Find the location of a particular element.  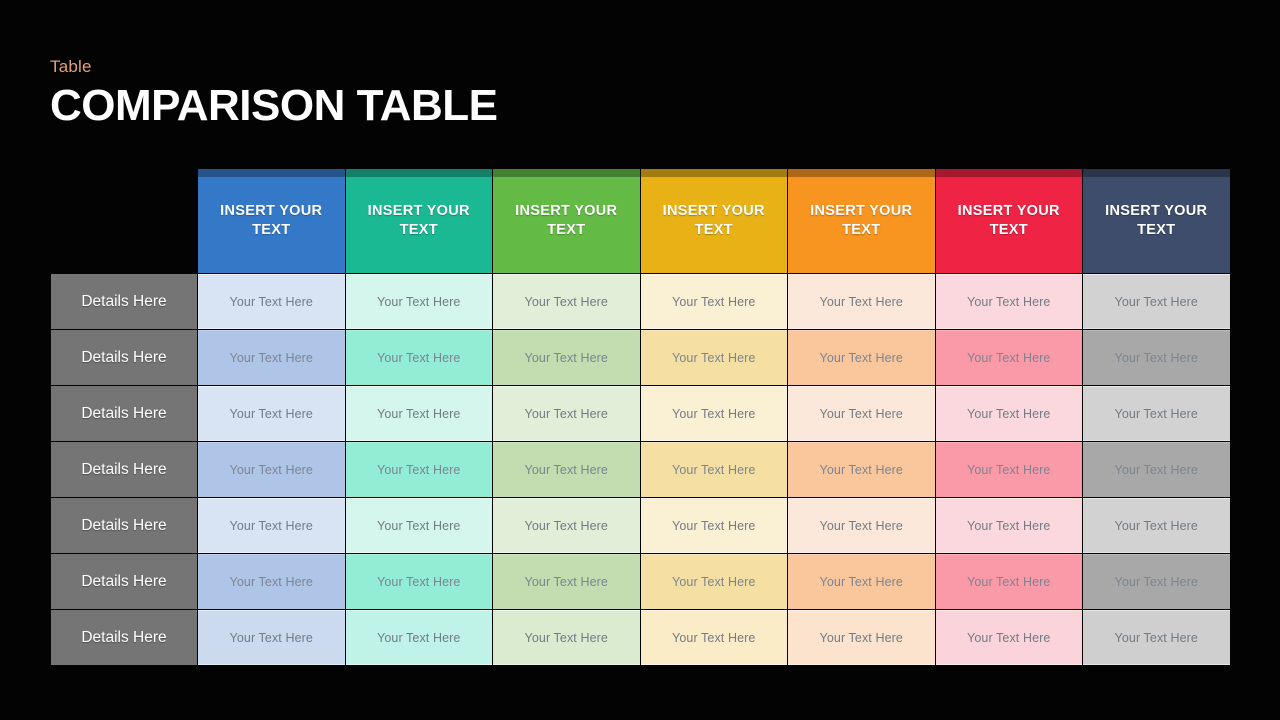

cell-r5-c7: Your Text Here is located at coordinates (1156, 525).